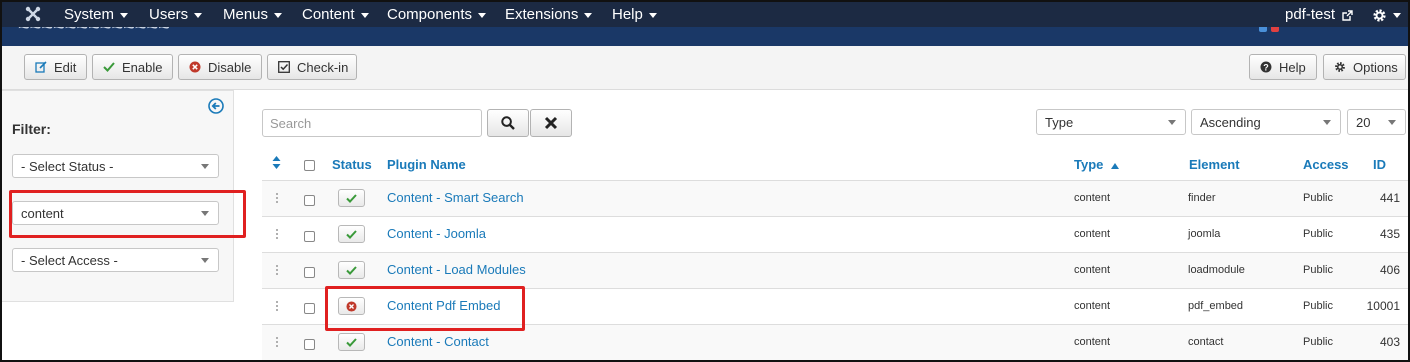 The image size is (1410, 362). I want to click on collapse-arrow-circle-icon, so click(216, 106).